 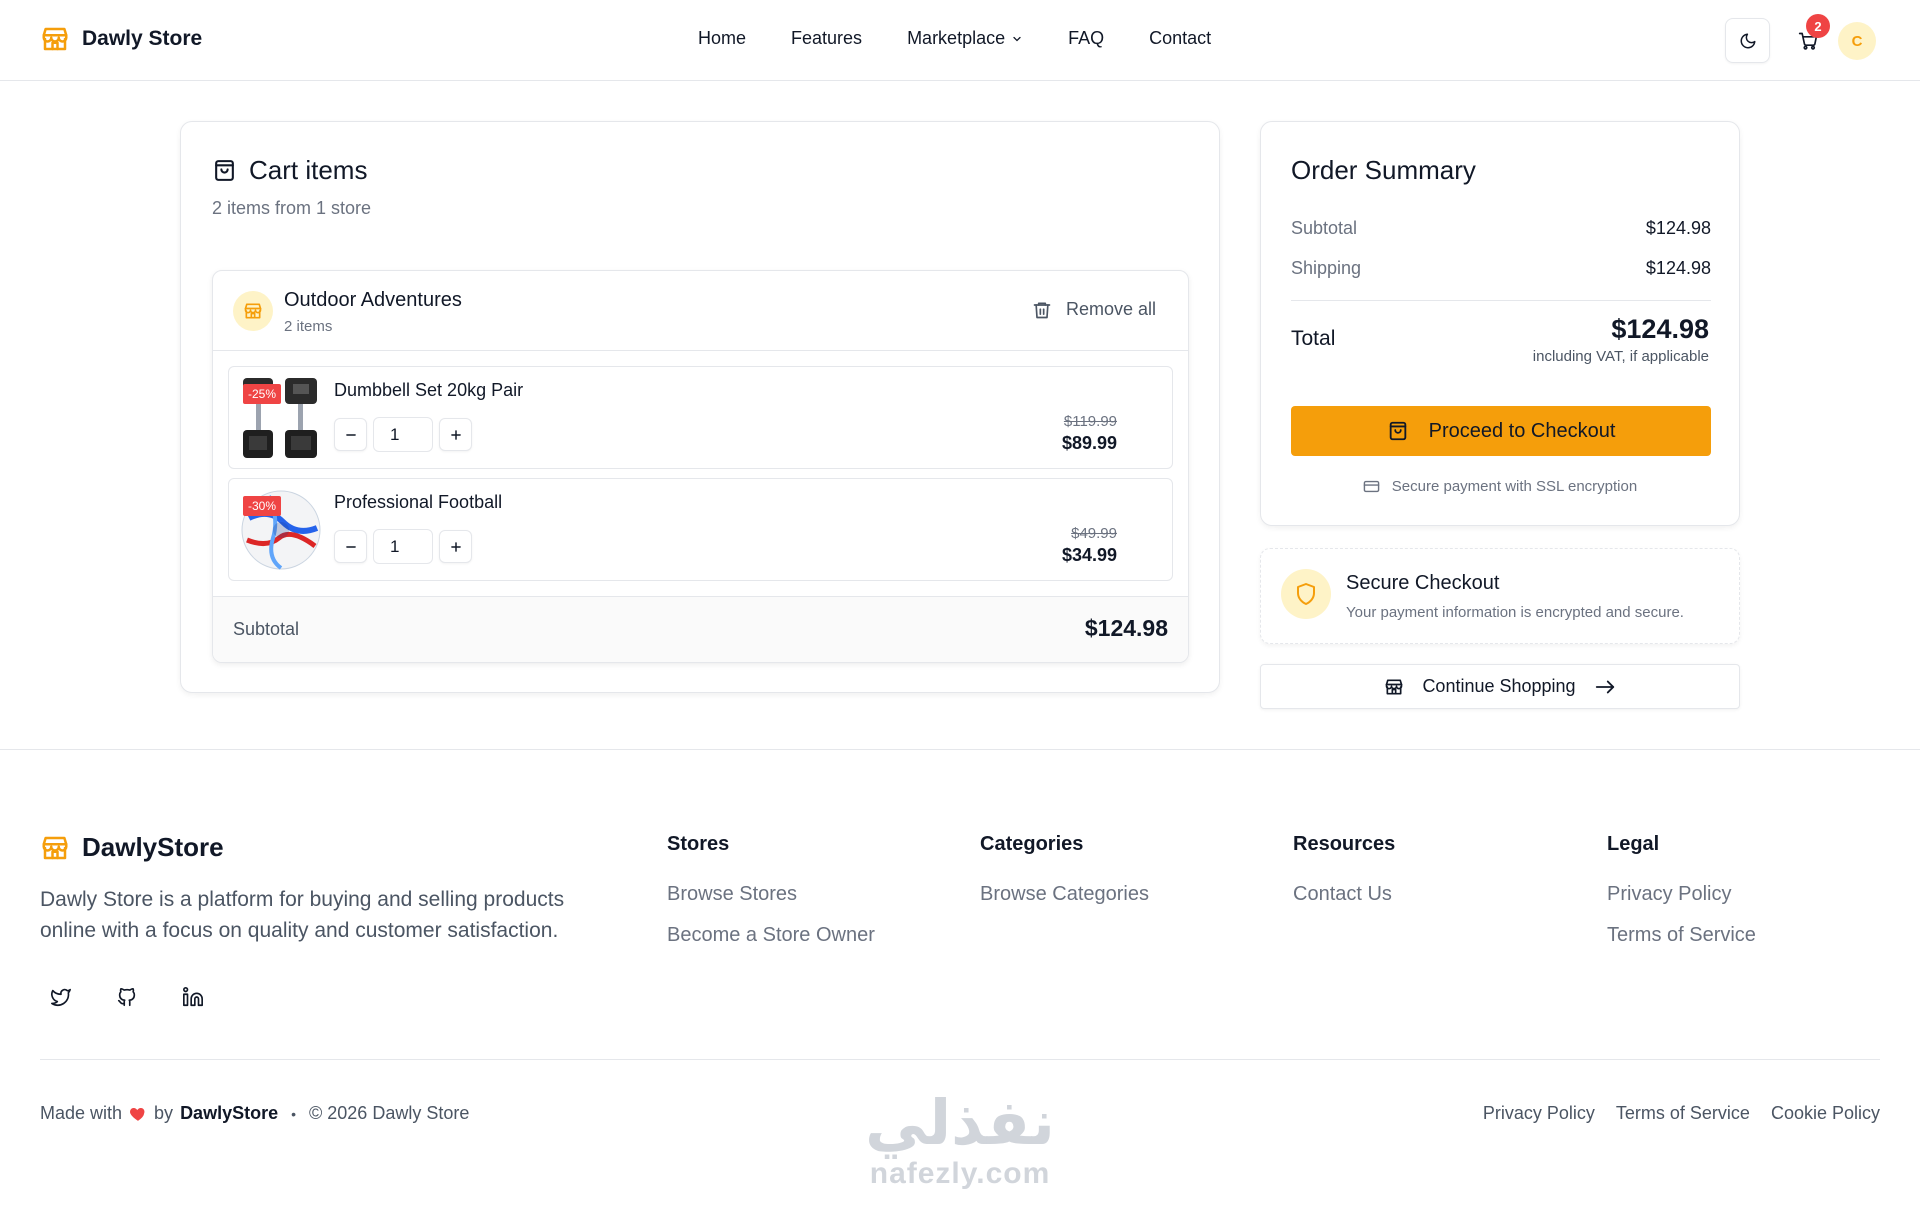 I want to click on footer-column-legal: Legal Privacy Policy Terms of Service, so click(x=1681, y=899).